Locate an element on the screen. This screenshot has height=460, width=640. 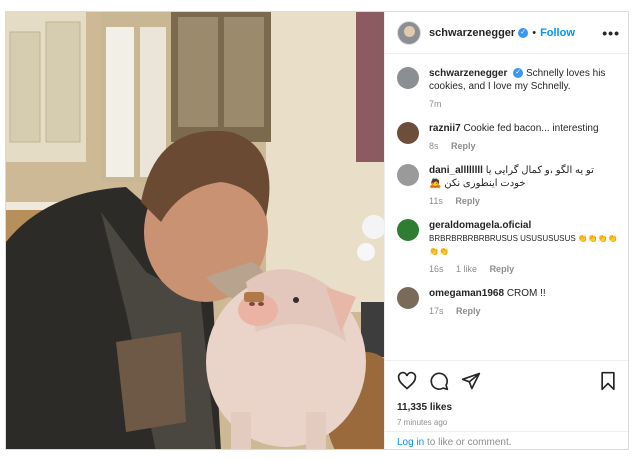
more-options-icon: ••• is located at coordinates (611, 33).